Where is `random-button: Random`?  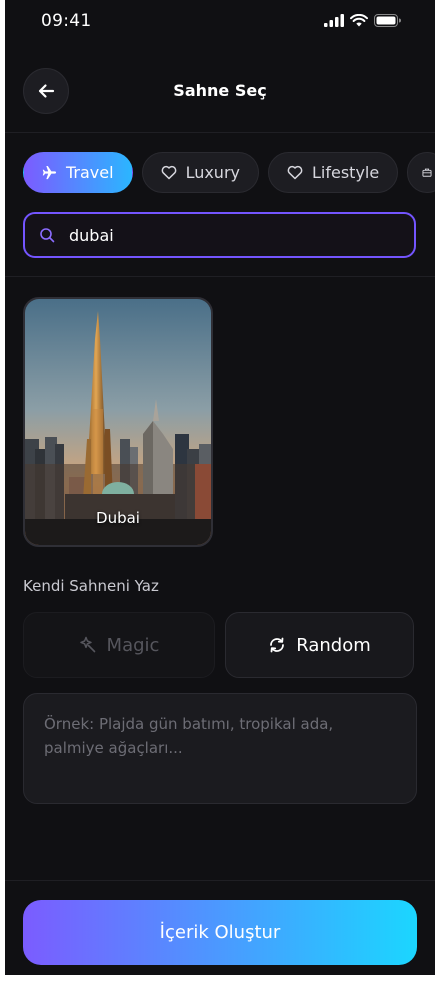 random-button: Random is located at coordinates (319, 645).